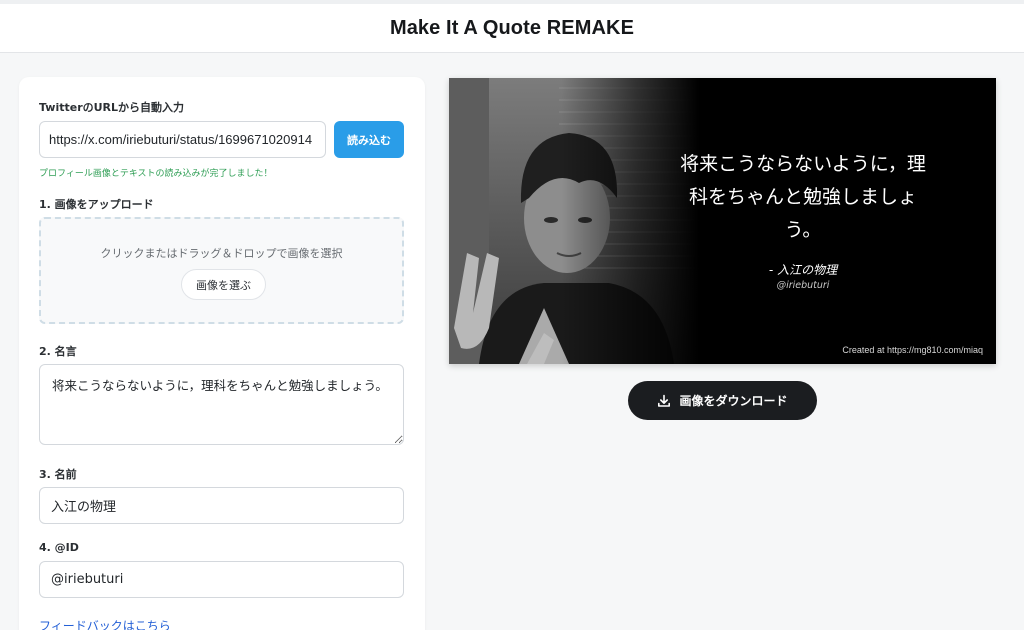 The image size is (1024, 630). What do you see at coordinates (58, 474) in the screenshot?
I see `name-label: 3. 名前` at bounding box center [58, 474].